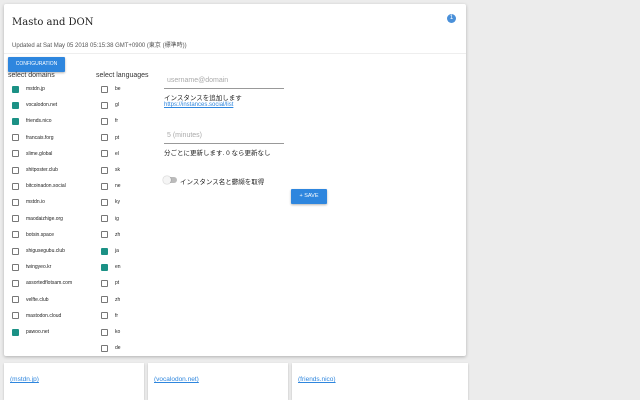  Describe the element at coordinates (110, 251) in the screenshot. I see `language-row: ja` at that location.